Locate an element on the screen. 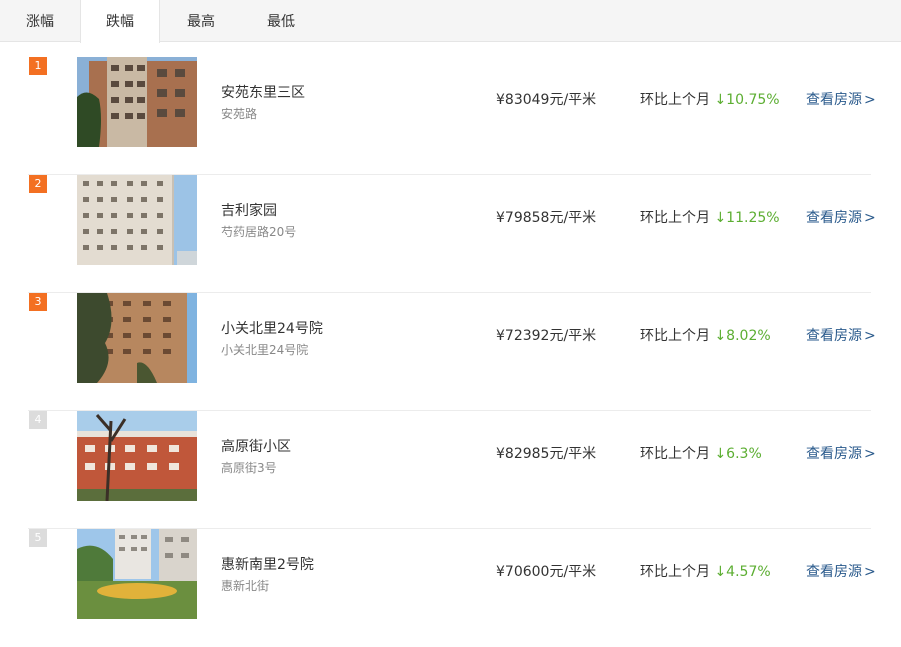 This screenshot has height=647, width=901. tab-rise: 涨幅 is located at coordinates (40, 21).